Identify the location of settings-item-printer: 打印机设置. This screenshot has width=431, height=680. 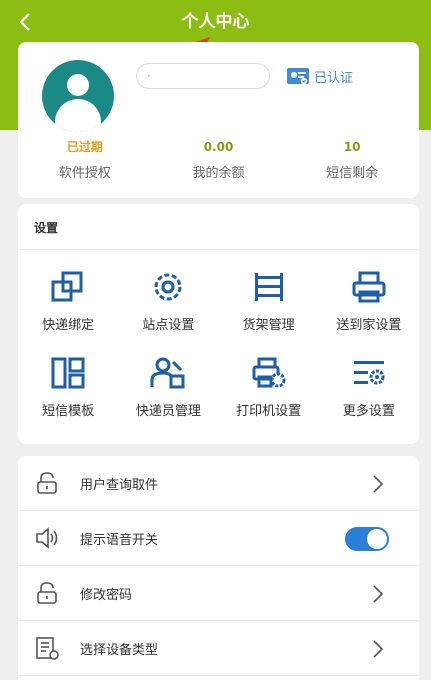
(269, 399).